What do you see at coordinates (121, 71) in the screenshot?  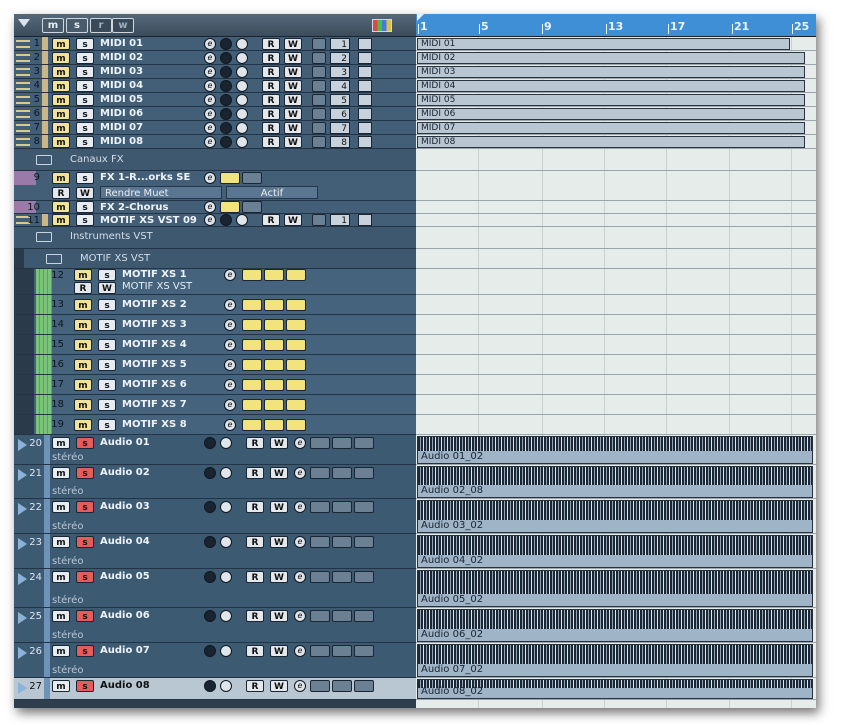 I see `track-name: MIDI 03` at bounding box center [121, 71].